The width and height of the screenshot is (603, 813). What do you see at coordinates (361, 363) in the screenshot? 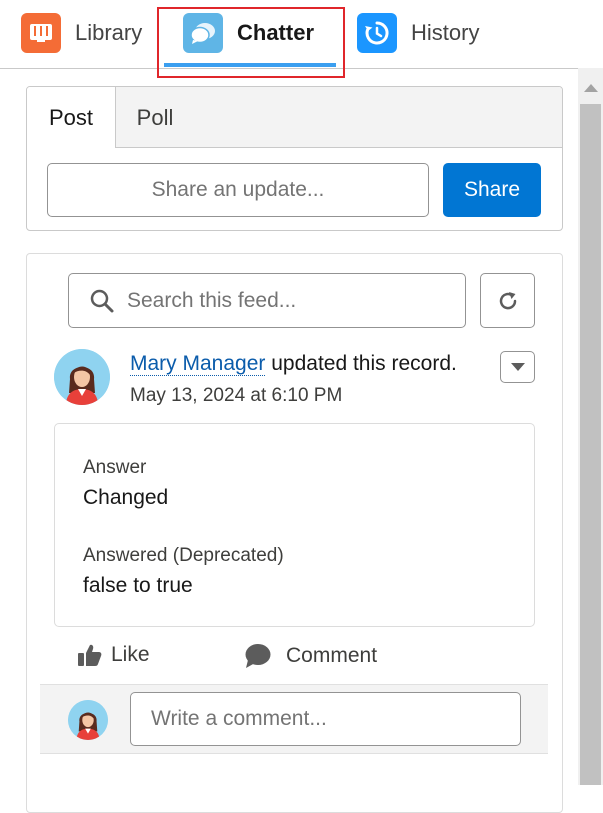
I see `post-action-text: updated this record.` at bounding box center [361, 363].